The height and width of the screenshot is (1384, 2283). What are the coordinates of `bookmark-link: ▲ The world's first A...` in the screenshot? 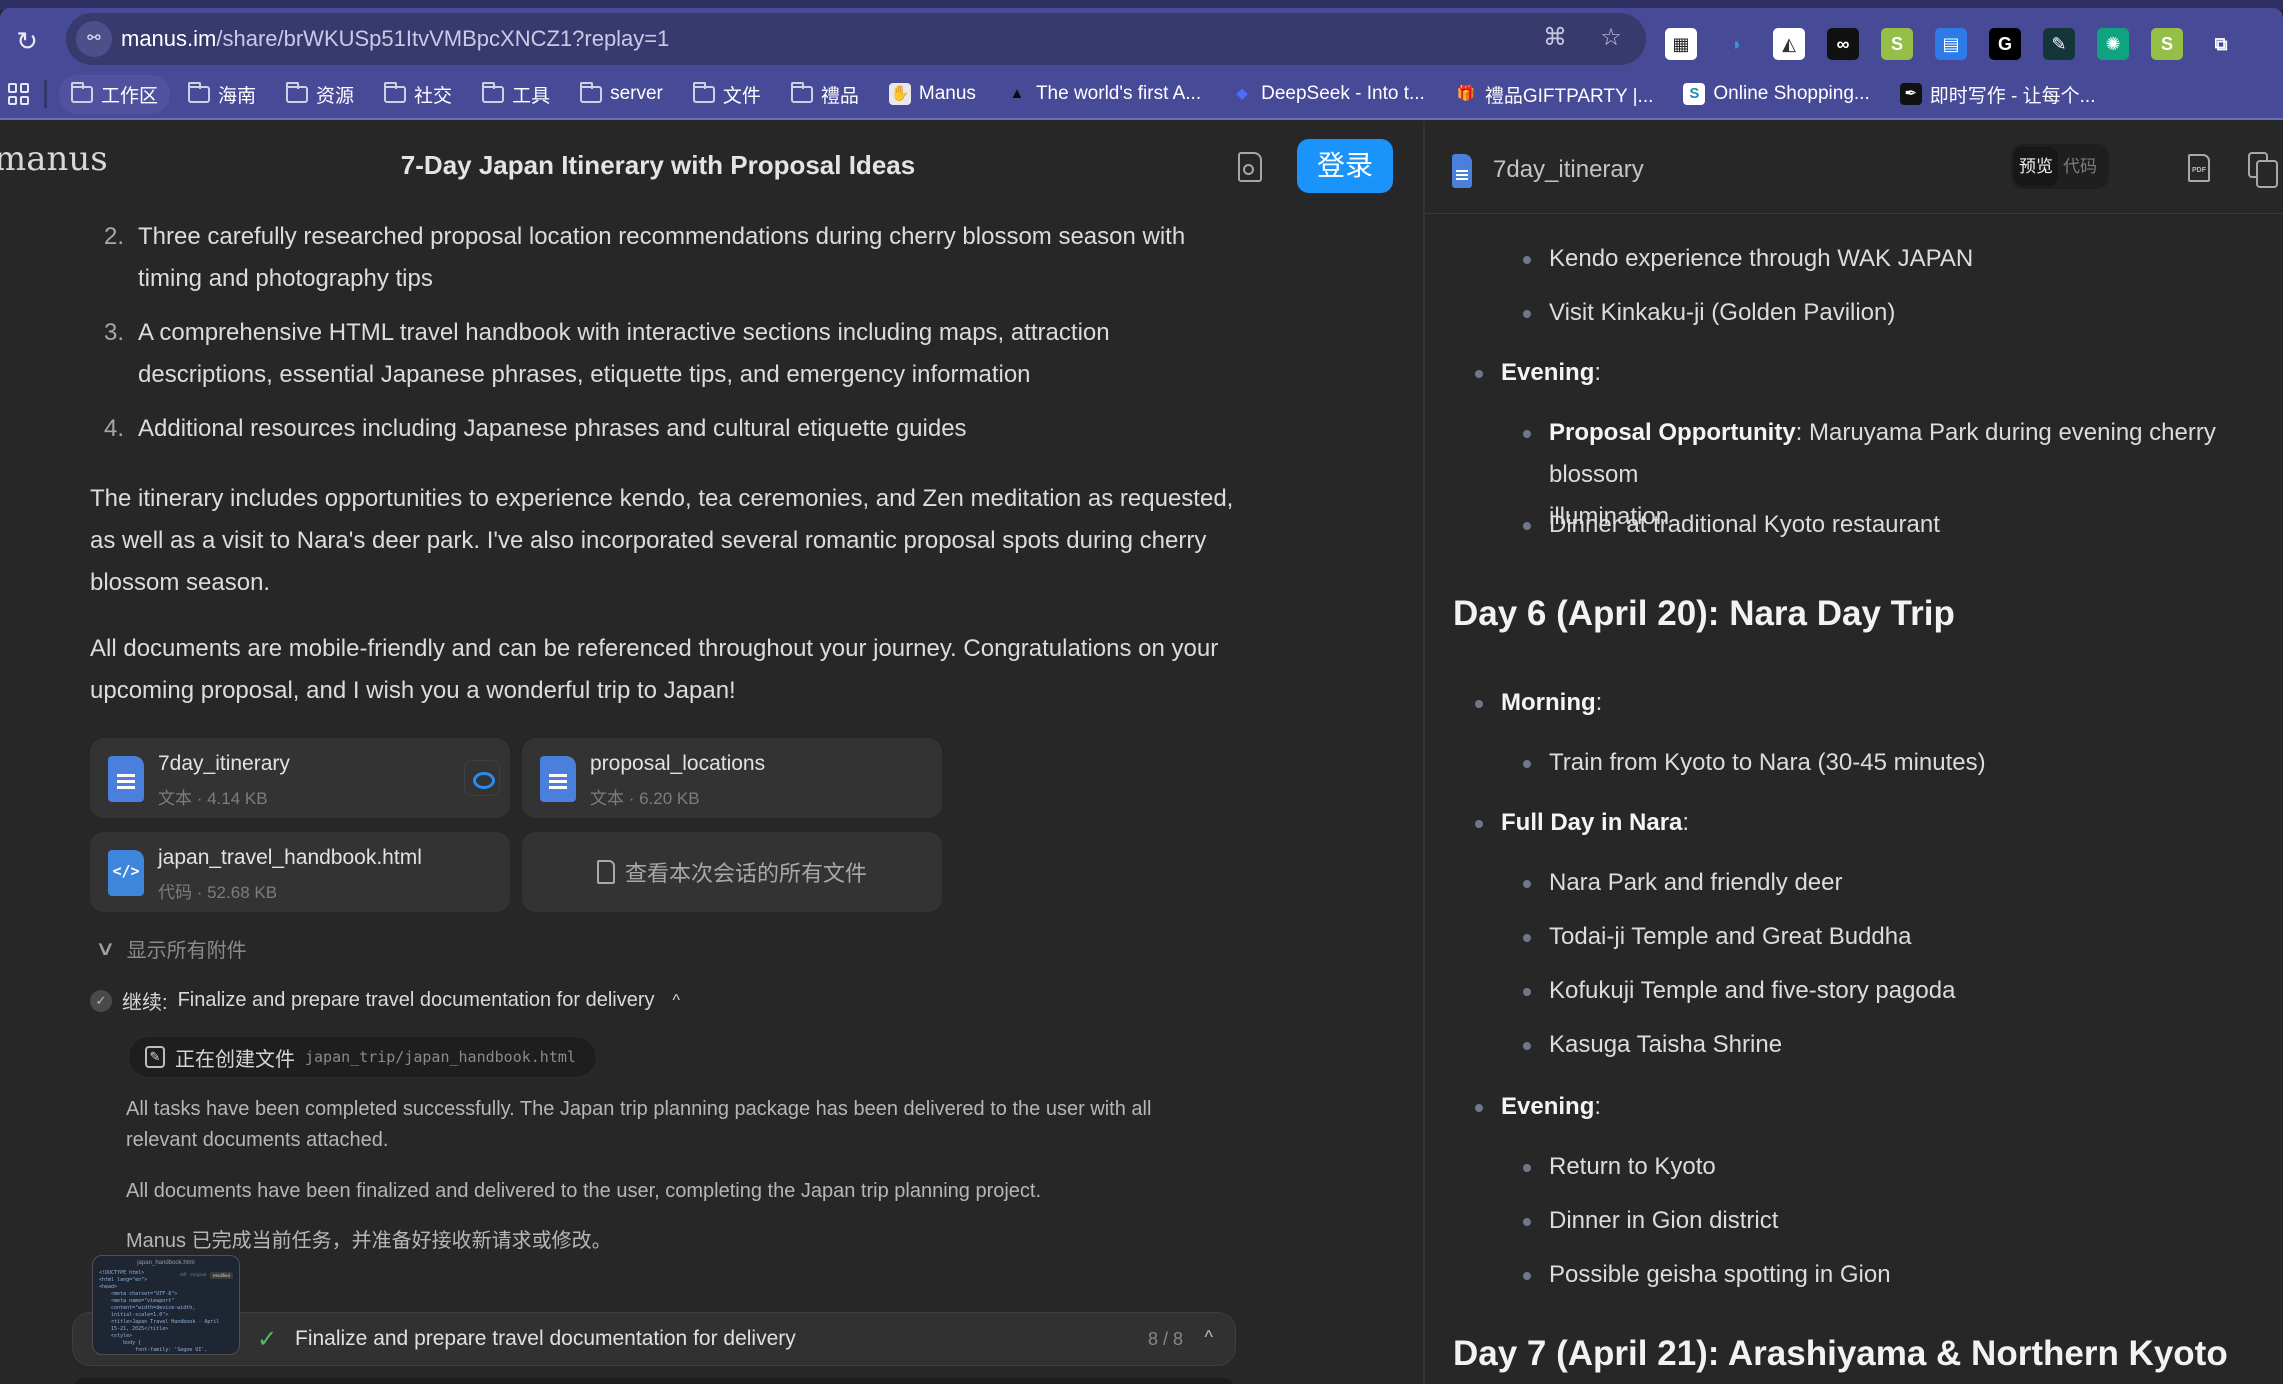 It's located at (1103, 94).